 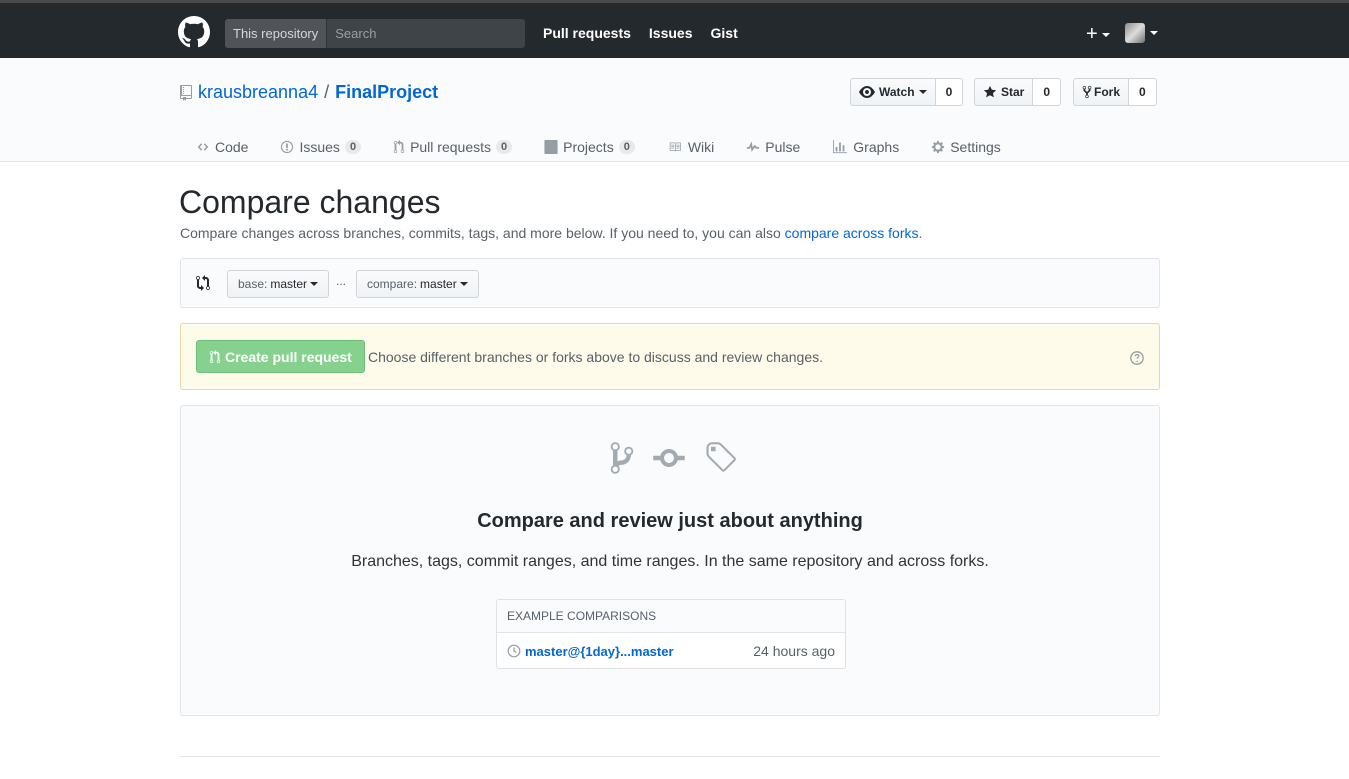 What do you see at coordinates (392, 284) in the screenshot?
I see `compare-label: compare:` at bounding box center [392, 284].